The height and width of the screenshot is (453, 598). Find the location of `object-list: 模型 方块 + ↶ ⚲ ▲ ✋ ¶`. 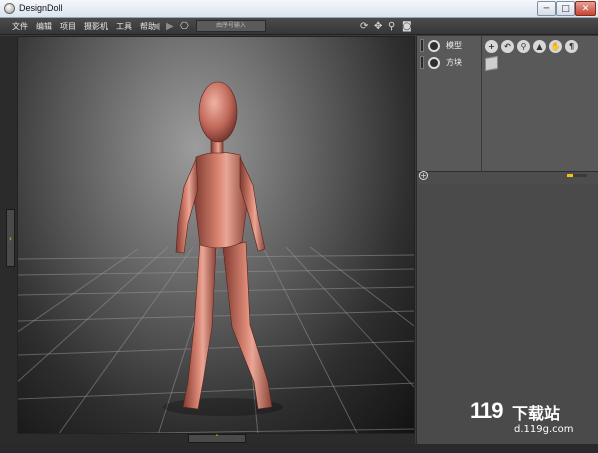

object-list: 模型 方块 + ↶ ⚲ ▲ ✋ ¶ is located at coordinates (507, 104).